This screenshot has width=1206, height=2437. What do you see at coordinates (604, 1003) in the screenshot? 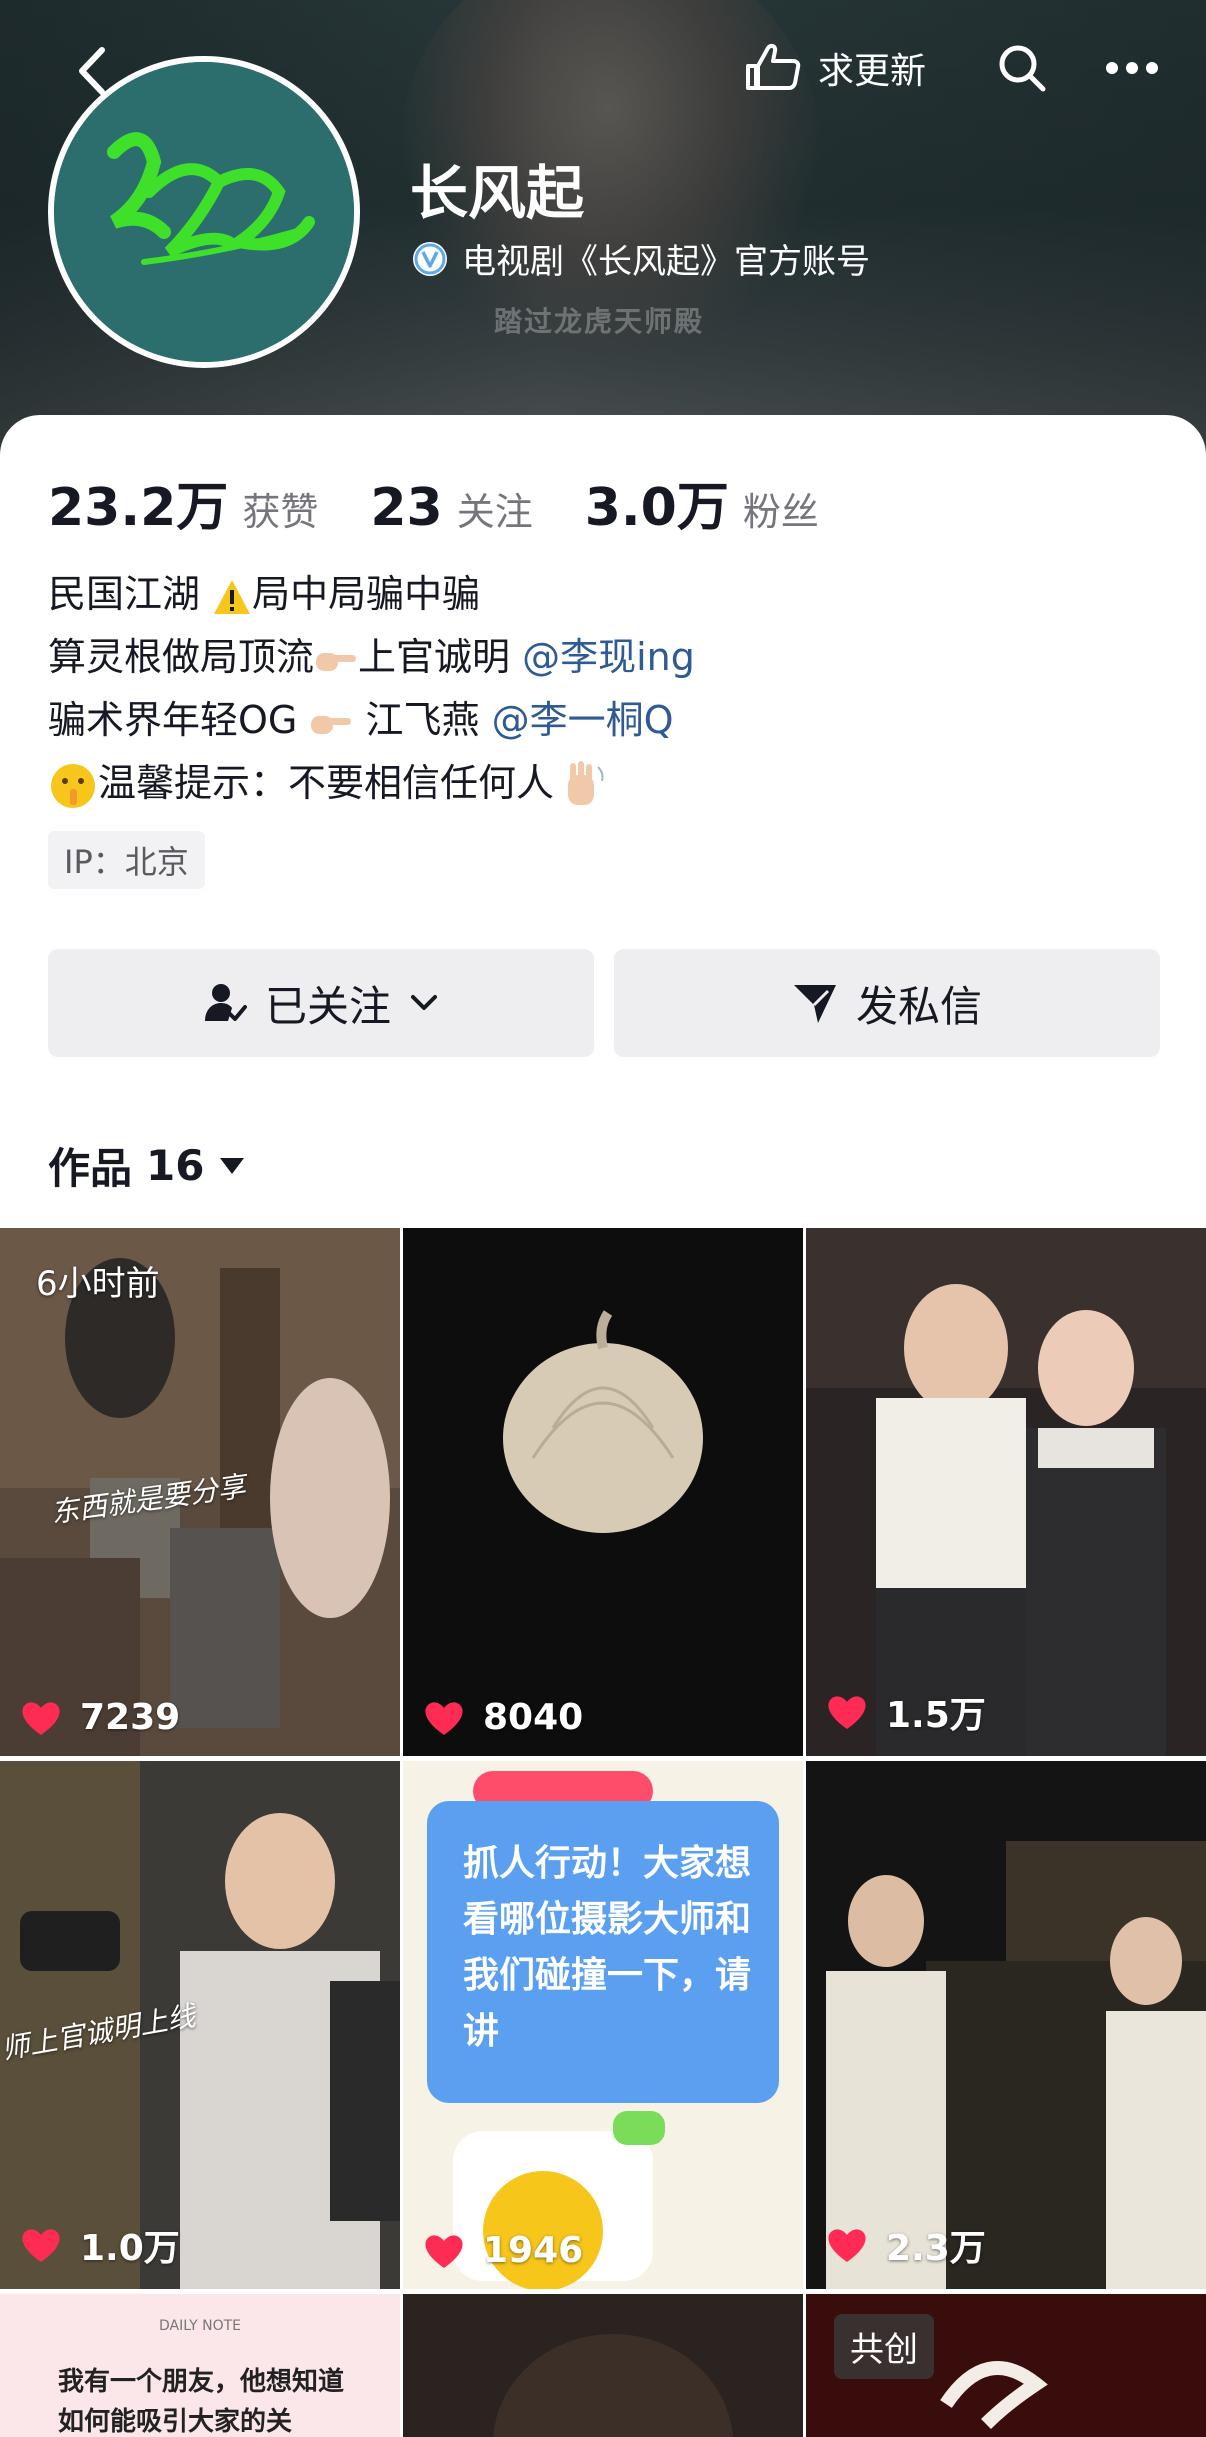
I see `action-buttons: 已关注 发私信` at bounding box center [604, 1003].